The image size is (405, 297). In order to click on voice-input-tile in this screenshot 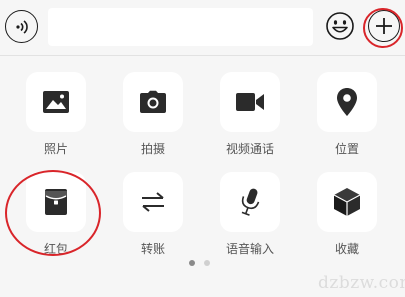, I will do `click(250, 202)`.